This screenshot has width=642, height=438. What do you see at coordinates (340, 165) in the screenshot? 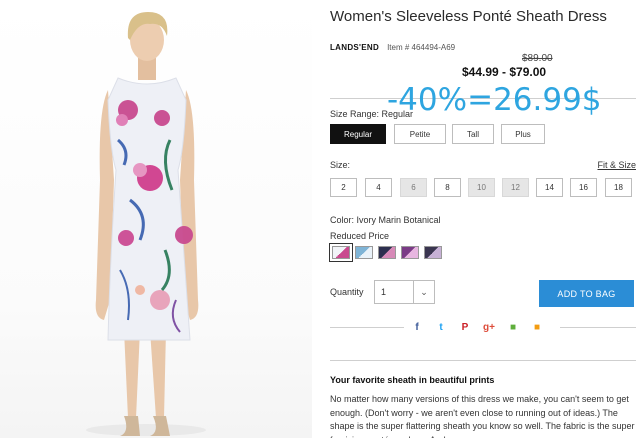
I see `size-label: Size:` at bounding box center [340, 165].